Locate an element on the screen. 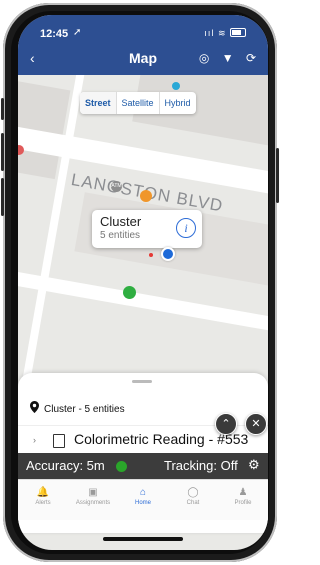  accuracy-indicator is located at coordinates (121, 466).